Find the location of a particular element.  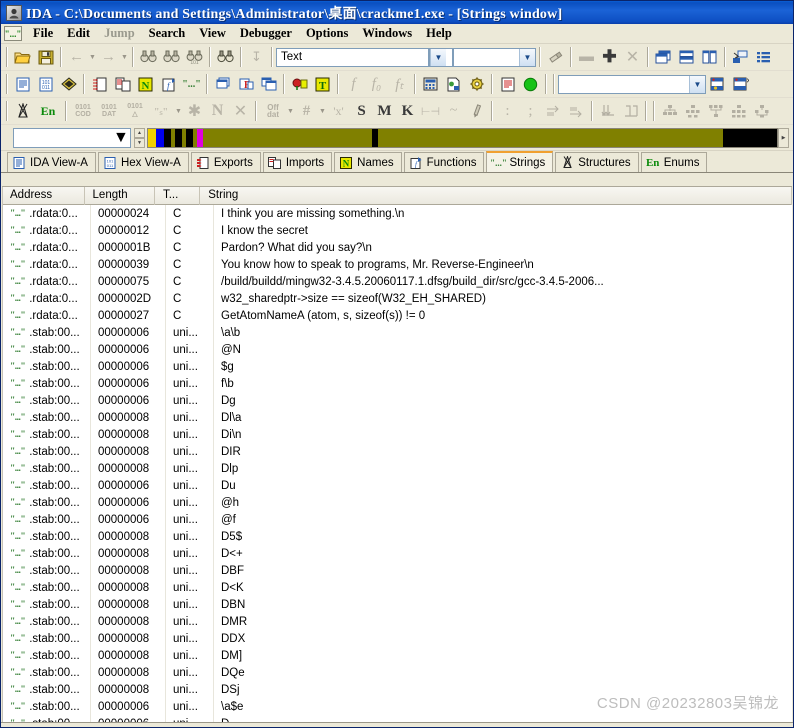

enums-red-icon: R is located at coordinates (245, 84).